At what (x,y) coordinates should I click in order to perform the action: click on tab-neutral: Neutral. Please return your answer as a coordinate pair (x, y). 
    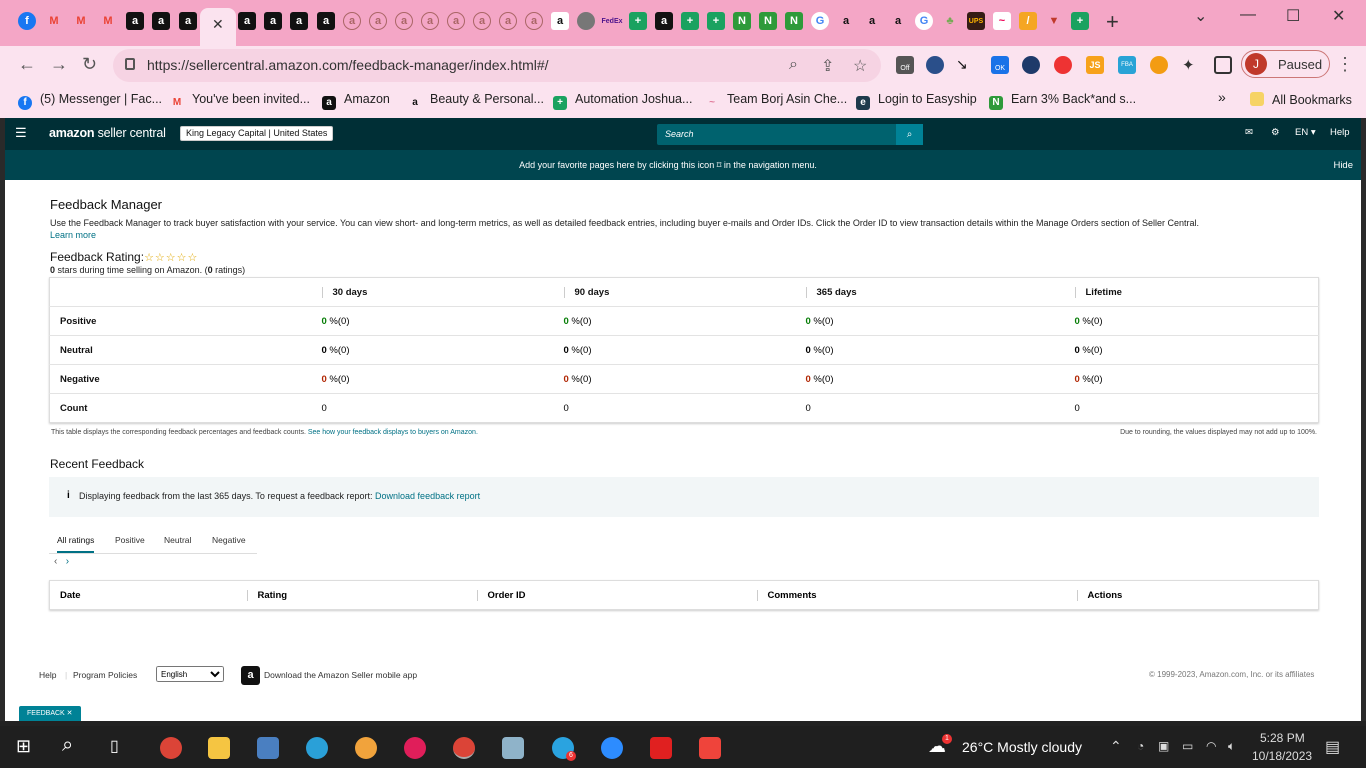
    Looking at the image, I should click on (177, 540).